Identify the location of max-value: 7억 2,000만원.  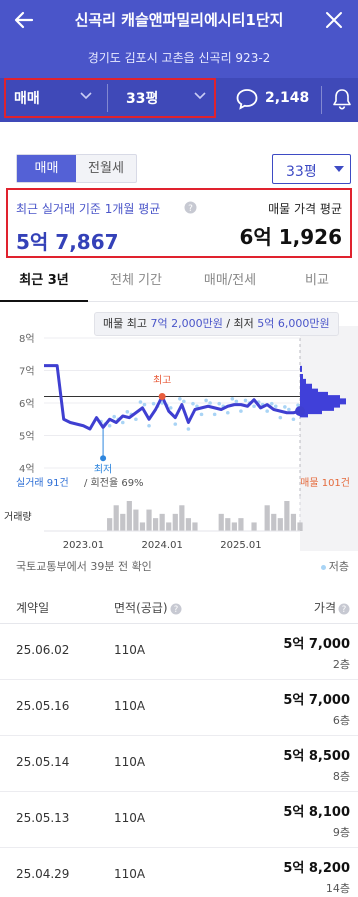
(186, 323).